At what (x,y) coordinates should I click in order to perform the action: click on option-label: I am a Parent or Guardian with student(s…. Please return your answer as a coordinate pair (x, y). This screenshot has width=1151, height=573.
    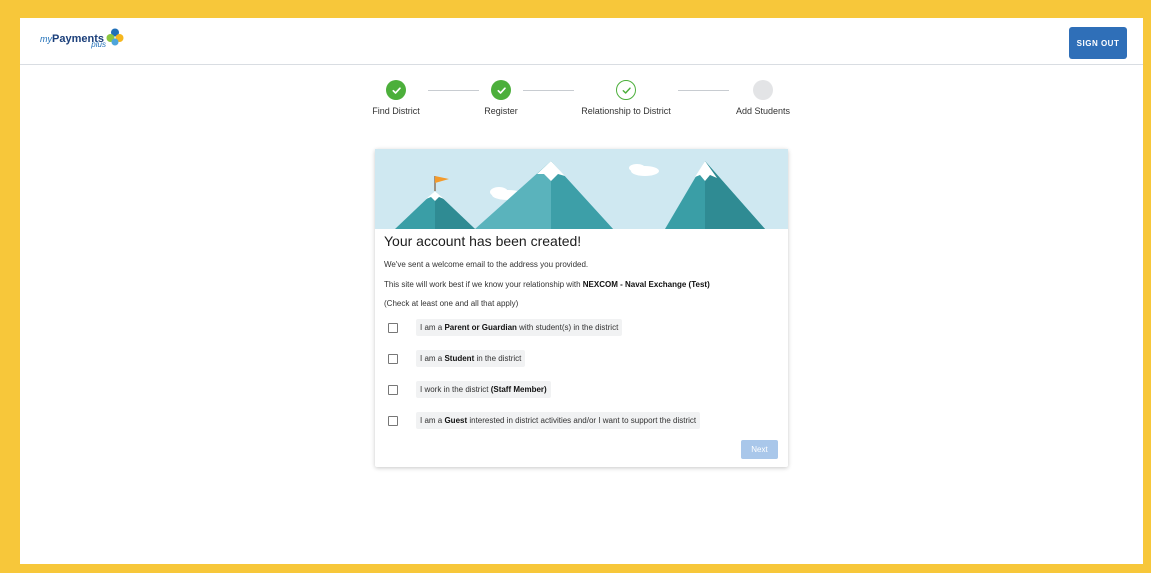
    Looking at the image, I should click on (519, 327).